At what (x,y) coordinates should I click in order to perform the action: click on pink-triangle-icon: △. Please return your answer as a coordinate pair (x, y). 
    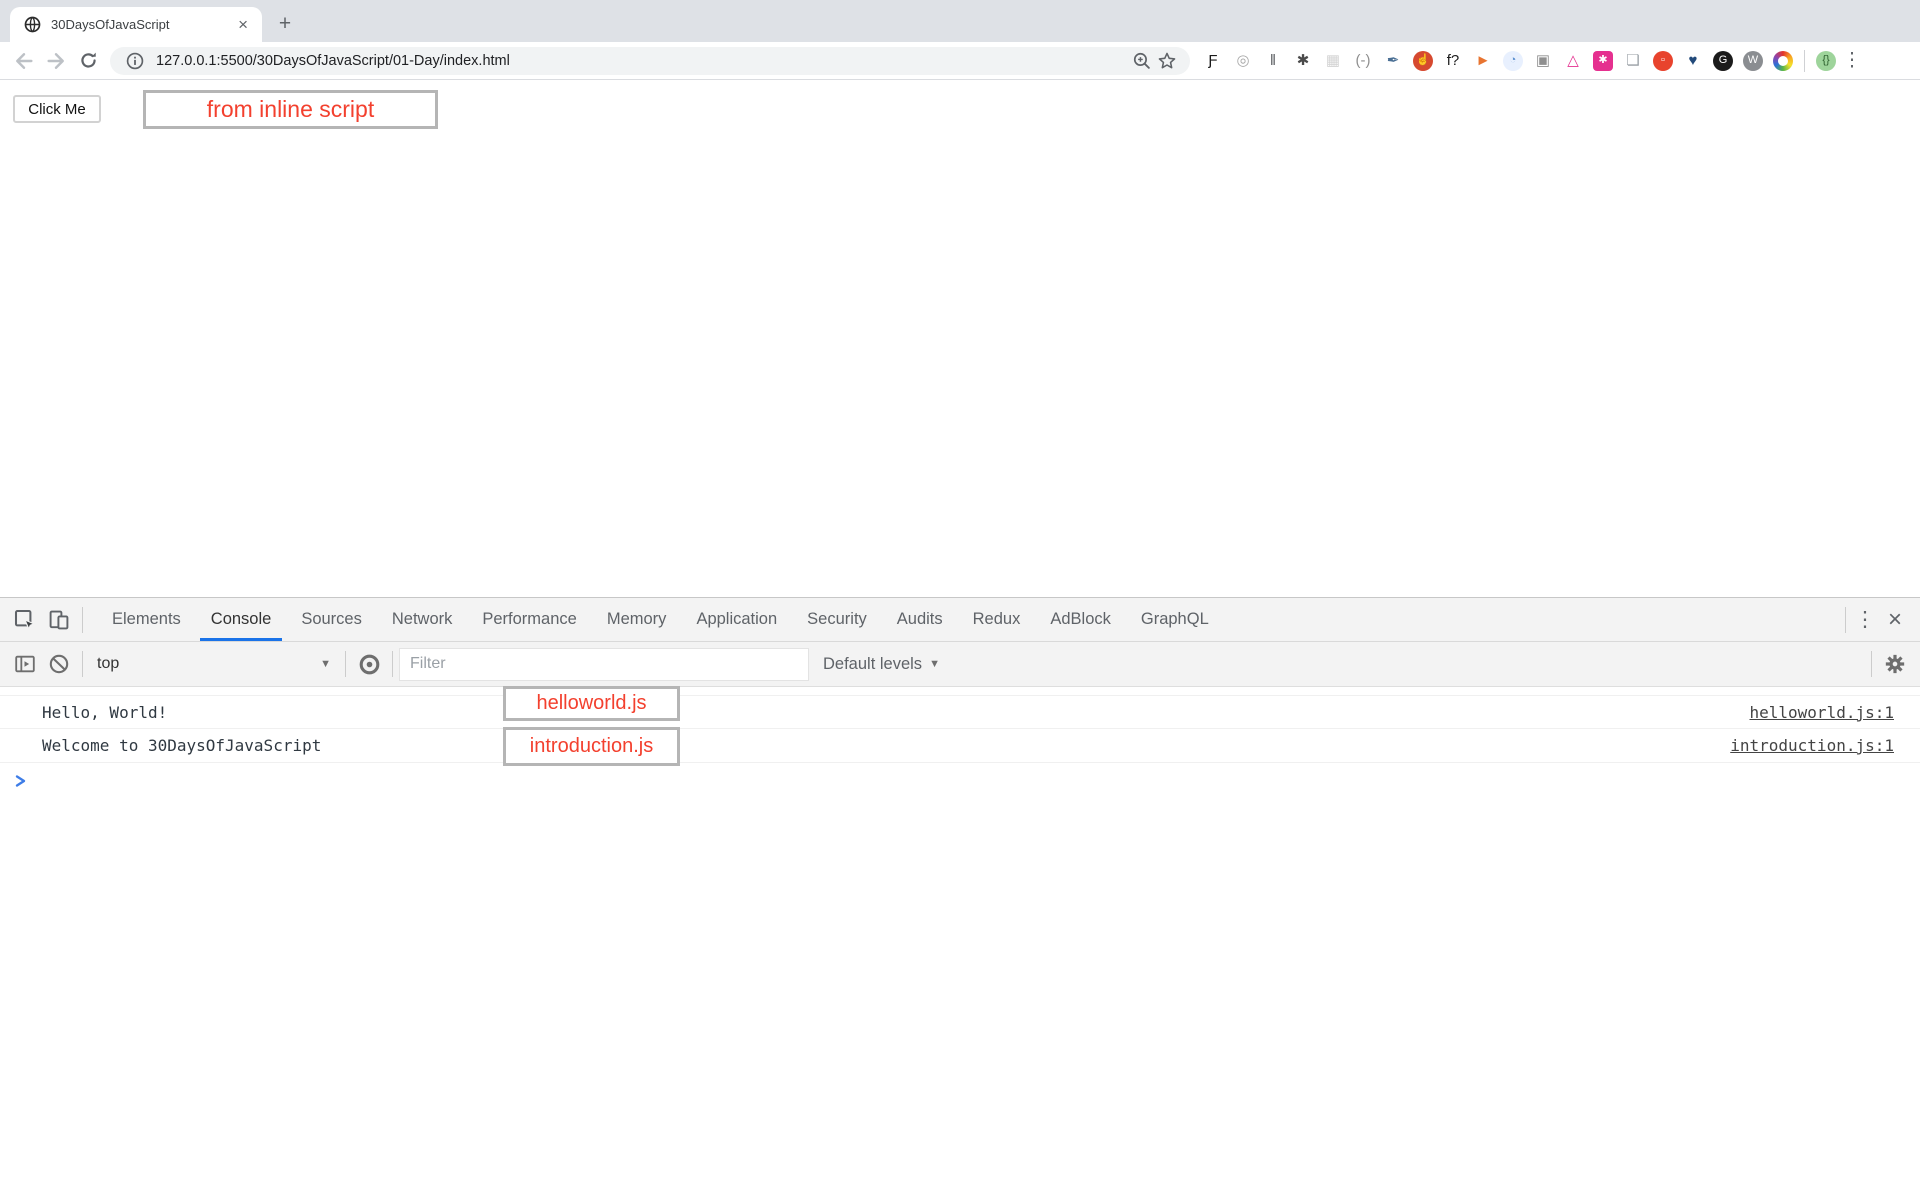
    Looking at the image, I should click on (1573, 61).